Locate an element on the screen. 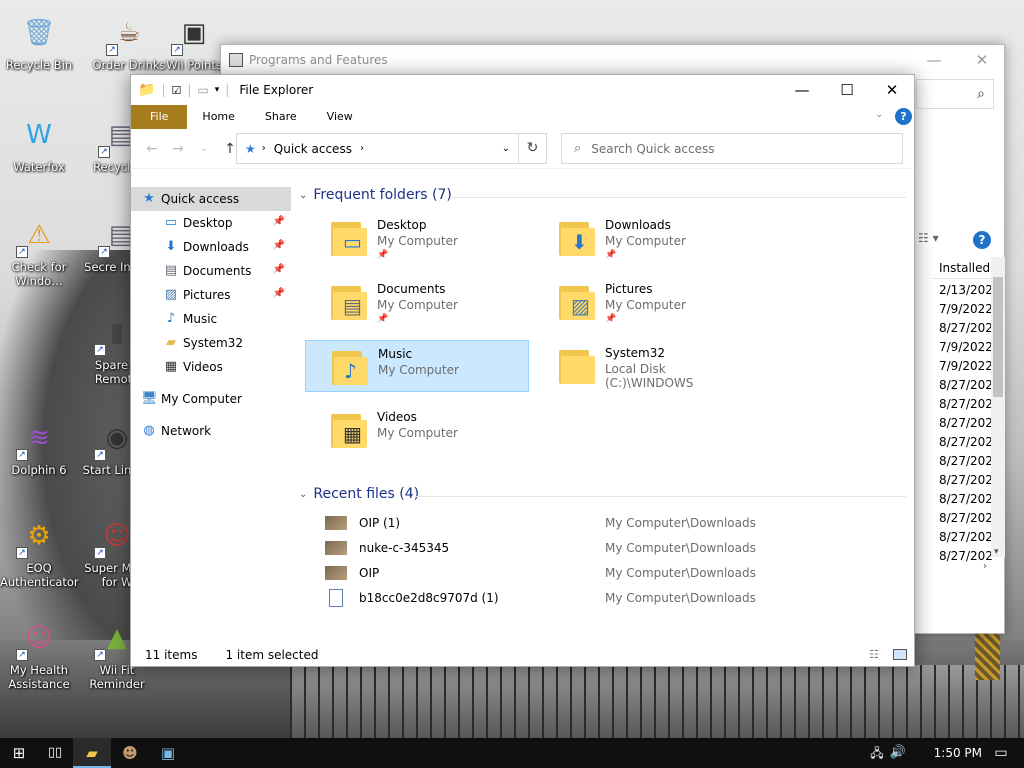 This screenshot has height=768, width=1024. task-view-icon: ▯▯ is located at coordinates (55, 753).